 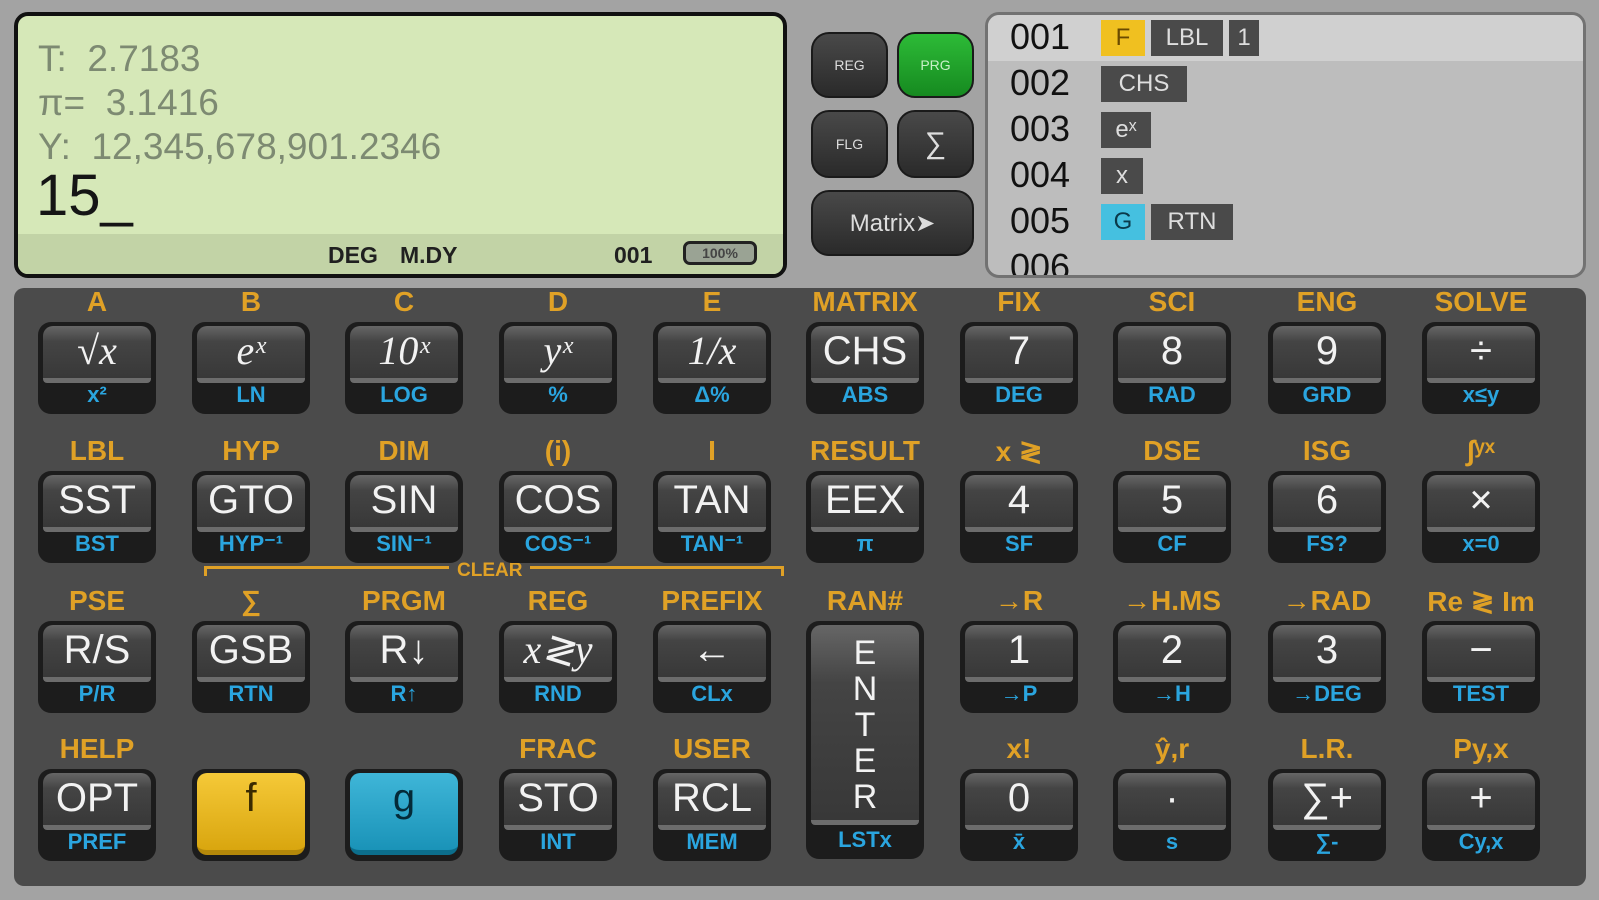 I want to click on program-listing: 001 F LBL 1 002 CHS 003 eˣ 004 x 005 G RTN 006, so click(x=1285, y=145).